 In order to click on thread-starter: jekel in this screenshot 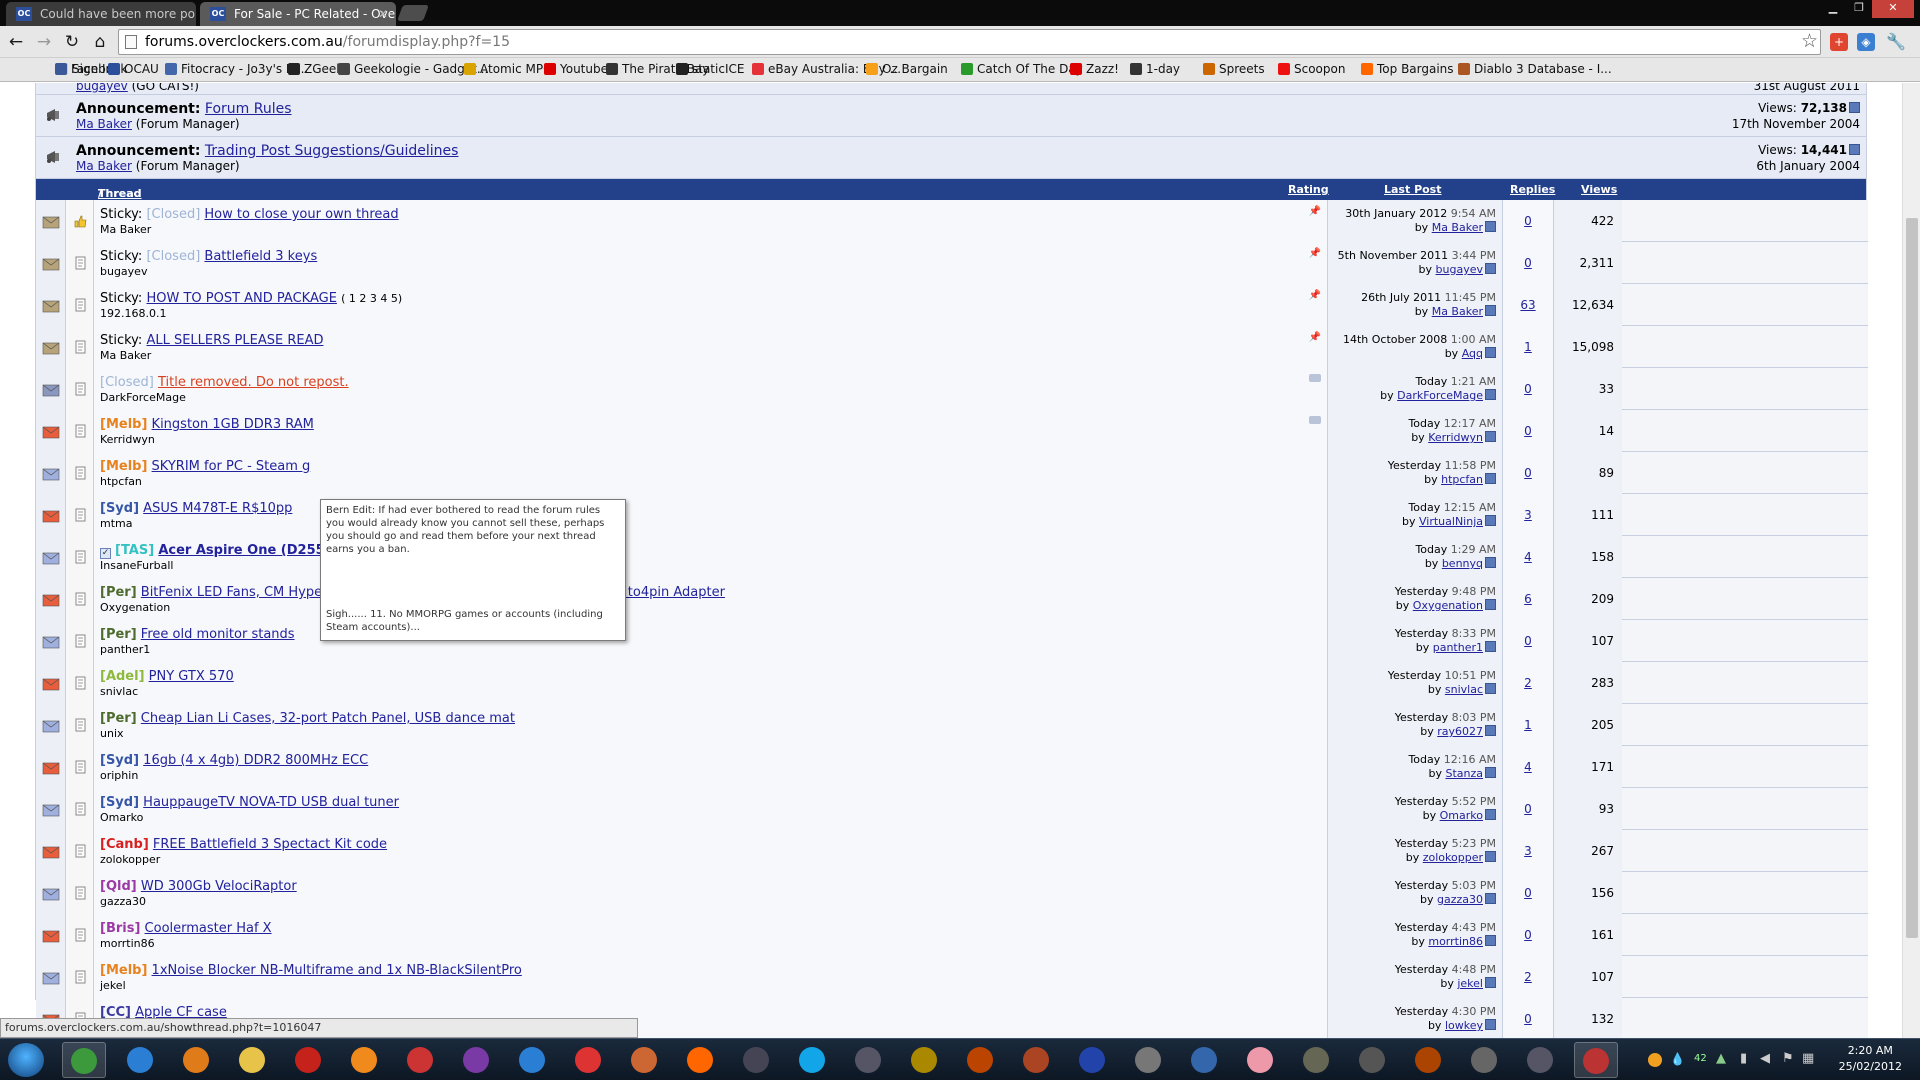, I will do `click(113, 985)`.